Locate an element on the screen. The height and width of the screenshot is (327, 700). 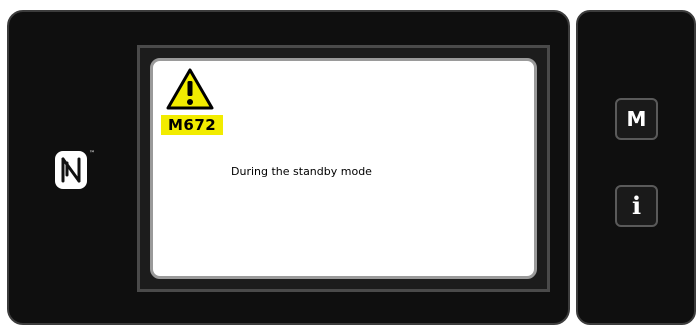
m-button: M is located at coordinates (636, 119).